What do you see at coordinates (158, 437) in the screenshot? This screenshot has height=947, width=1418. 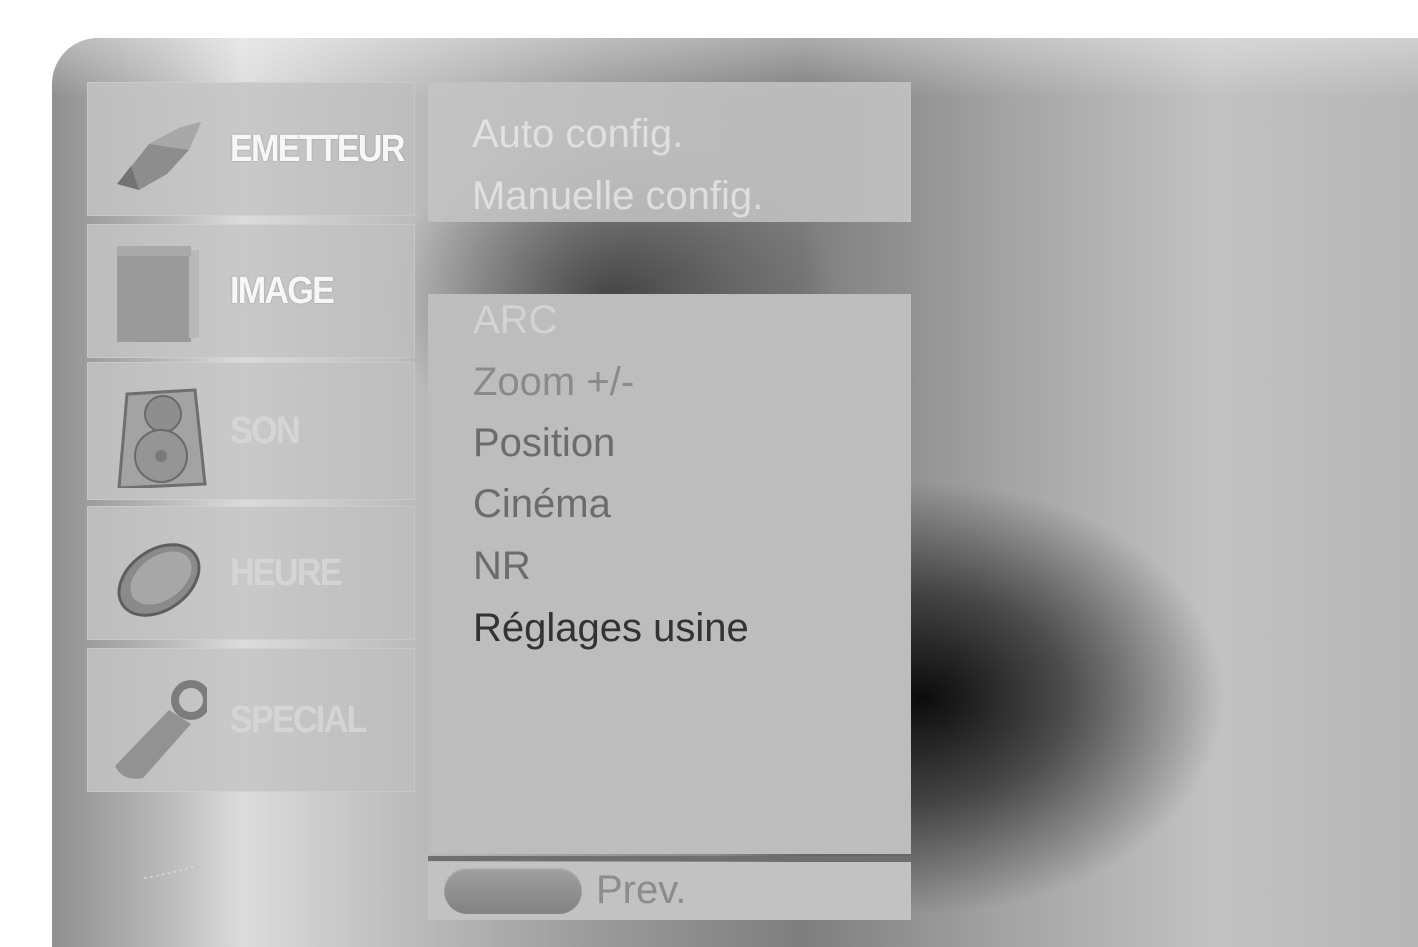 I see `speaker-icon` at bounding box center [158, 437].